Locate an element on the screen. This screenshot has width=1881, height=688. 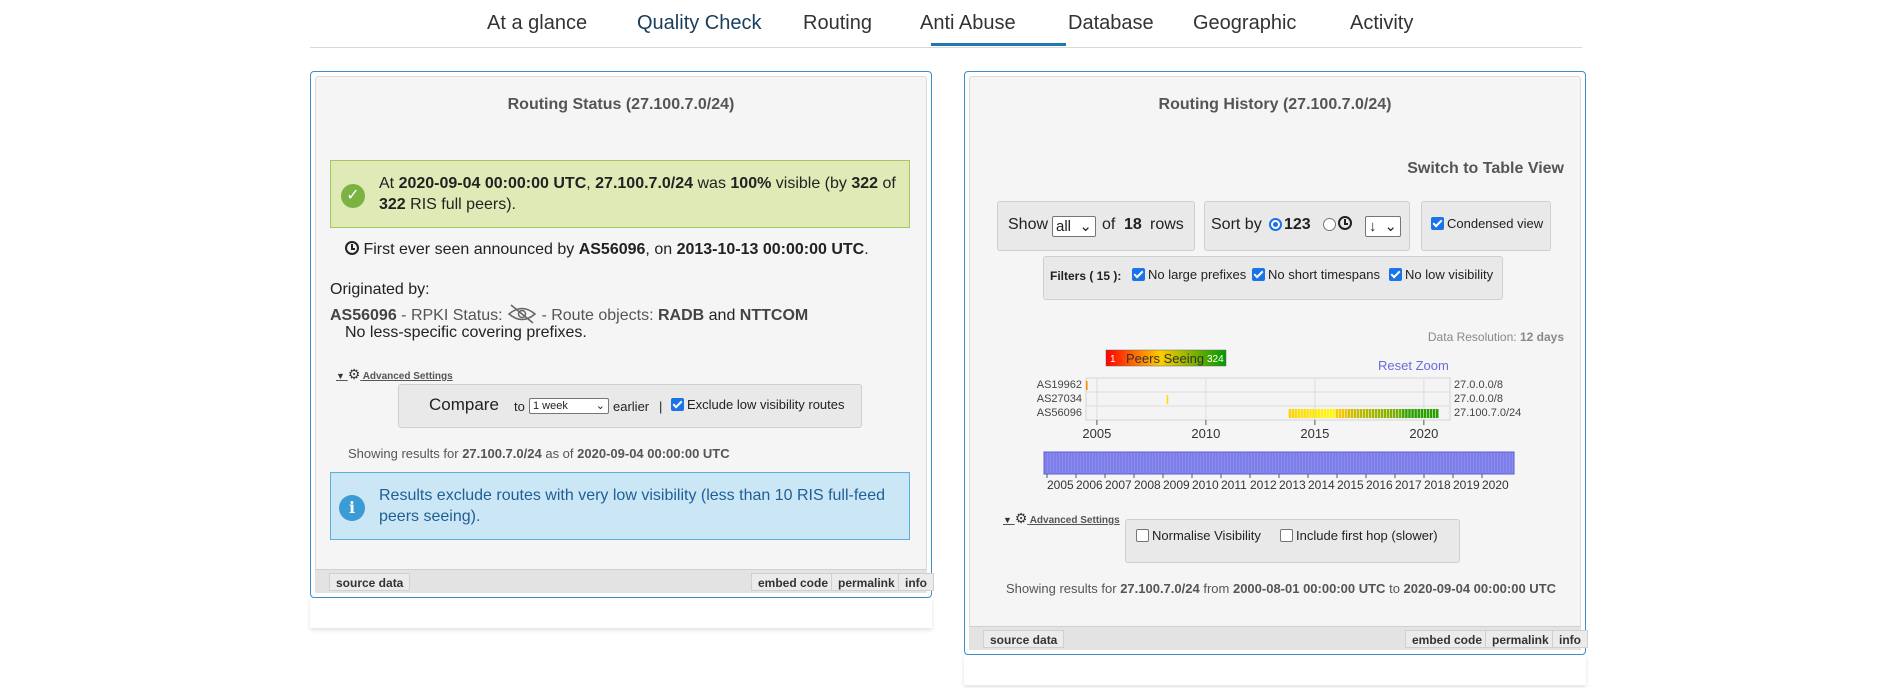
x-tick-label: 2020 is located at coordinates (1423, 433).